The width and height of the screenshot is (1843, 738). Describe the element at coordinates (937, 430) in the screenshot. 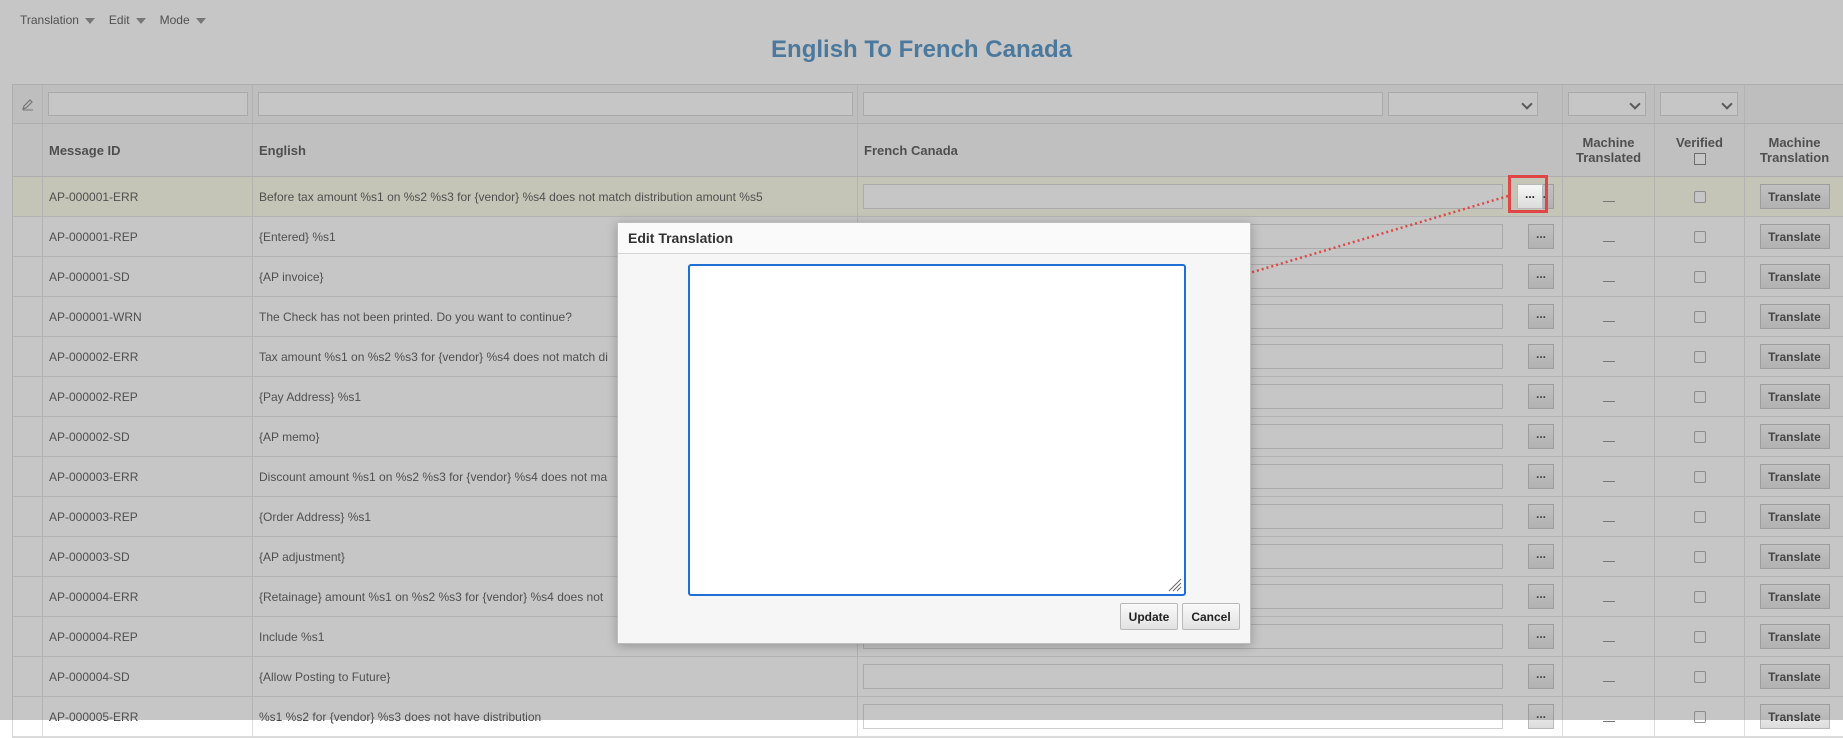

I see `translation-textarea` at that location.